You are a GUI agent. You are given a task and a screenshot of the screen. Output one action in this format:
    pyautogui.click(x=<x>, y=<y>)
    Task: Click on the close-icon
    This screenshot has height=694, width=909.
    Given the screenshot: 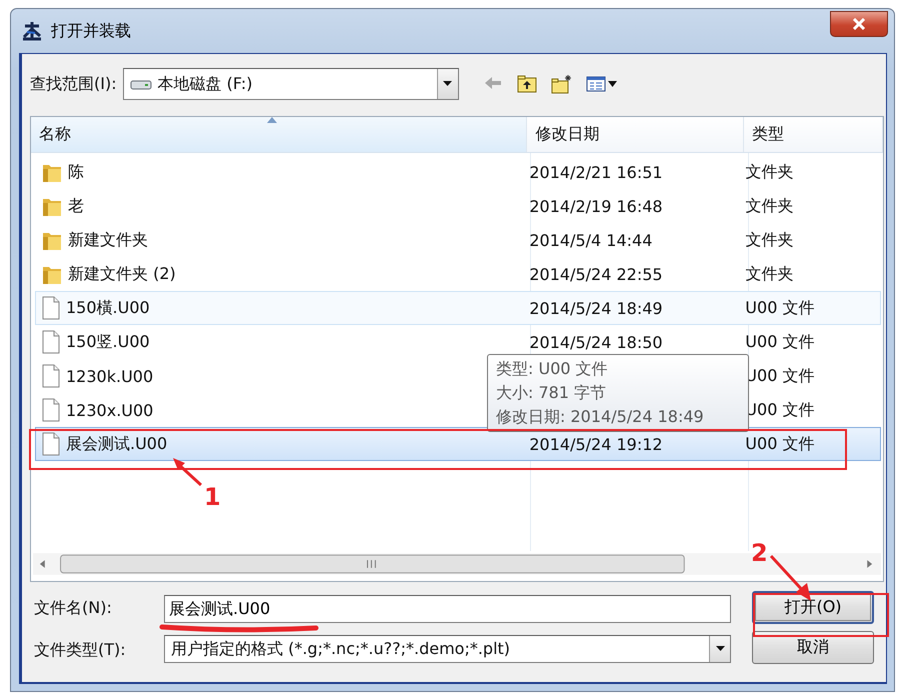 What is the action you would take?
    pyautogui.click(x=859, y=24)
    